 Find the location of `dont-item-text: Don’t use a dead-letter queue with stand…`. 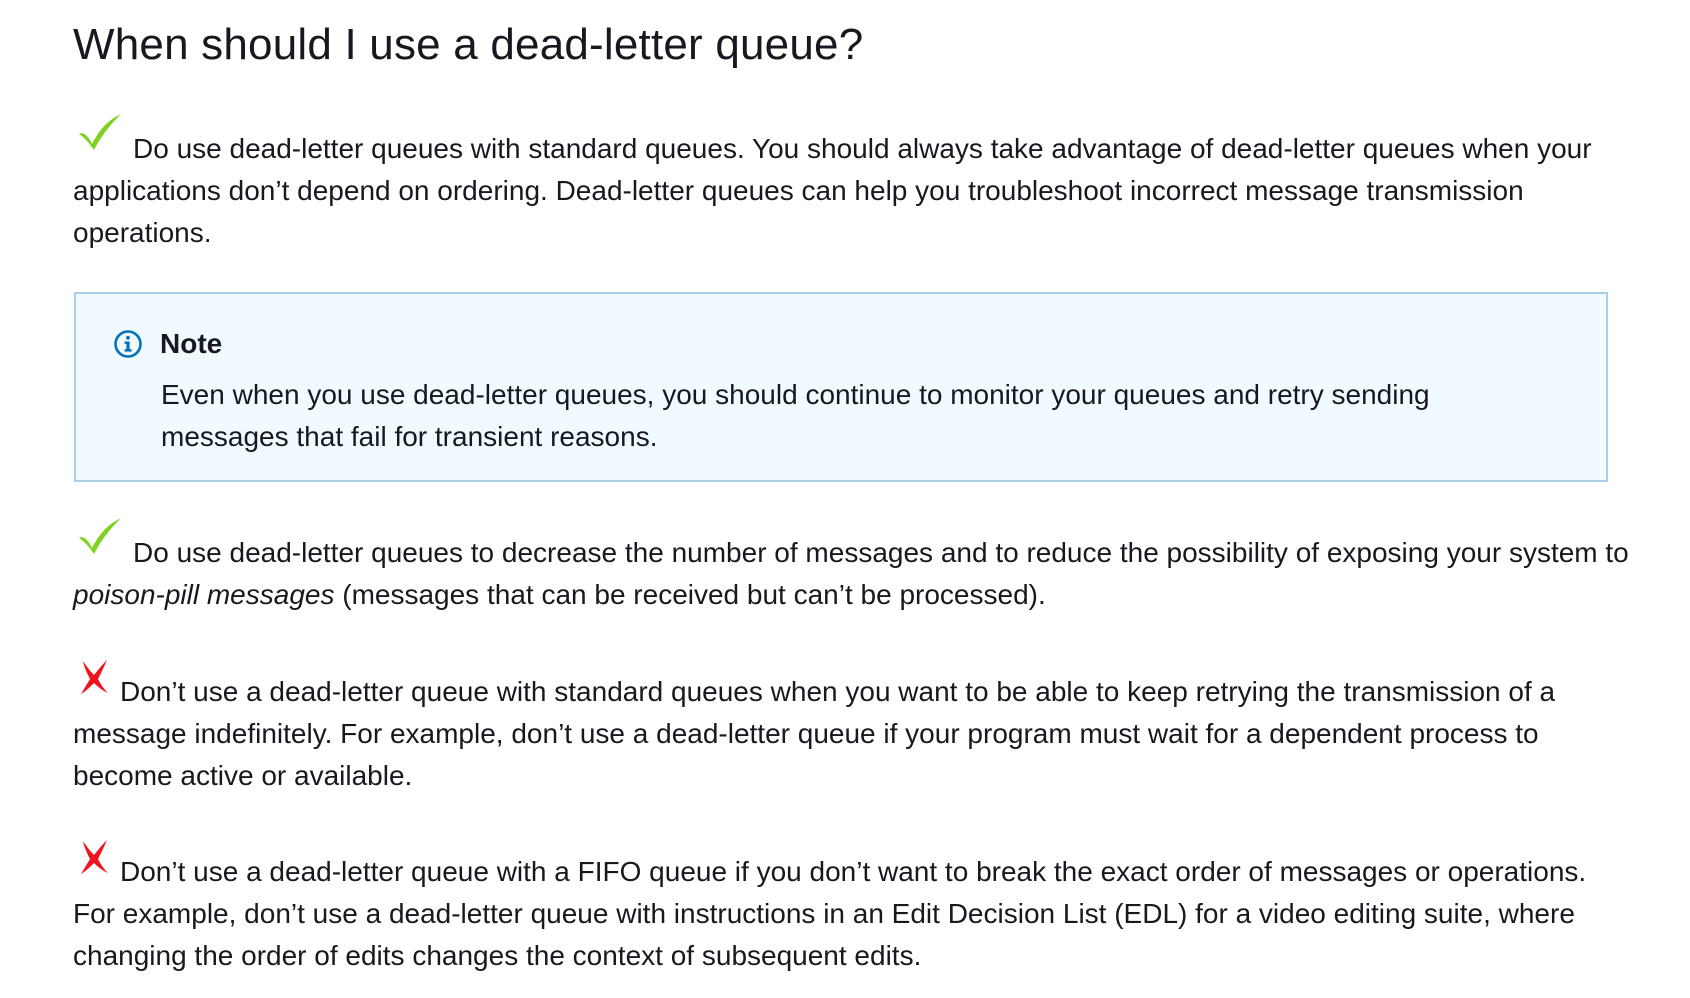

dont-item-text: Don’t use a dead-letter queue with stand… is located at coordinates (814, 733).